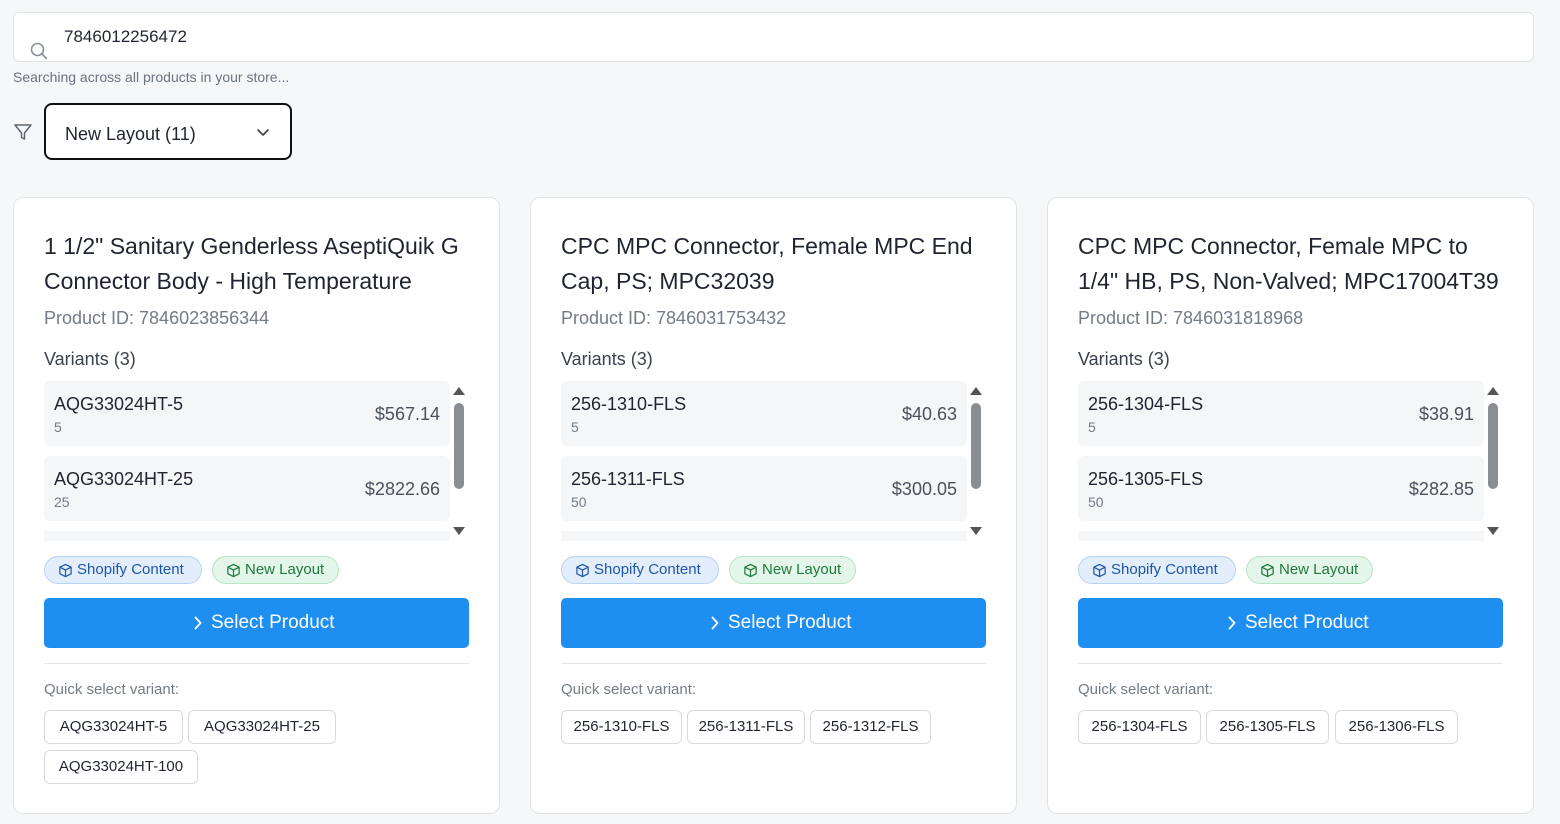 This screenshot has width=1560, height=824. Describe the element at coordinates (1146, 404) in the screenshot. I see `variant-sku: 256-1304-FLS` at that location.